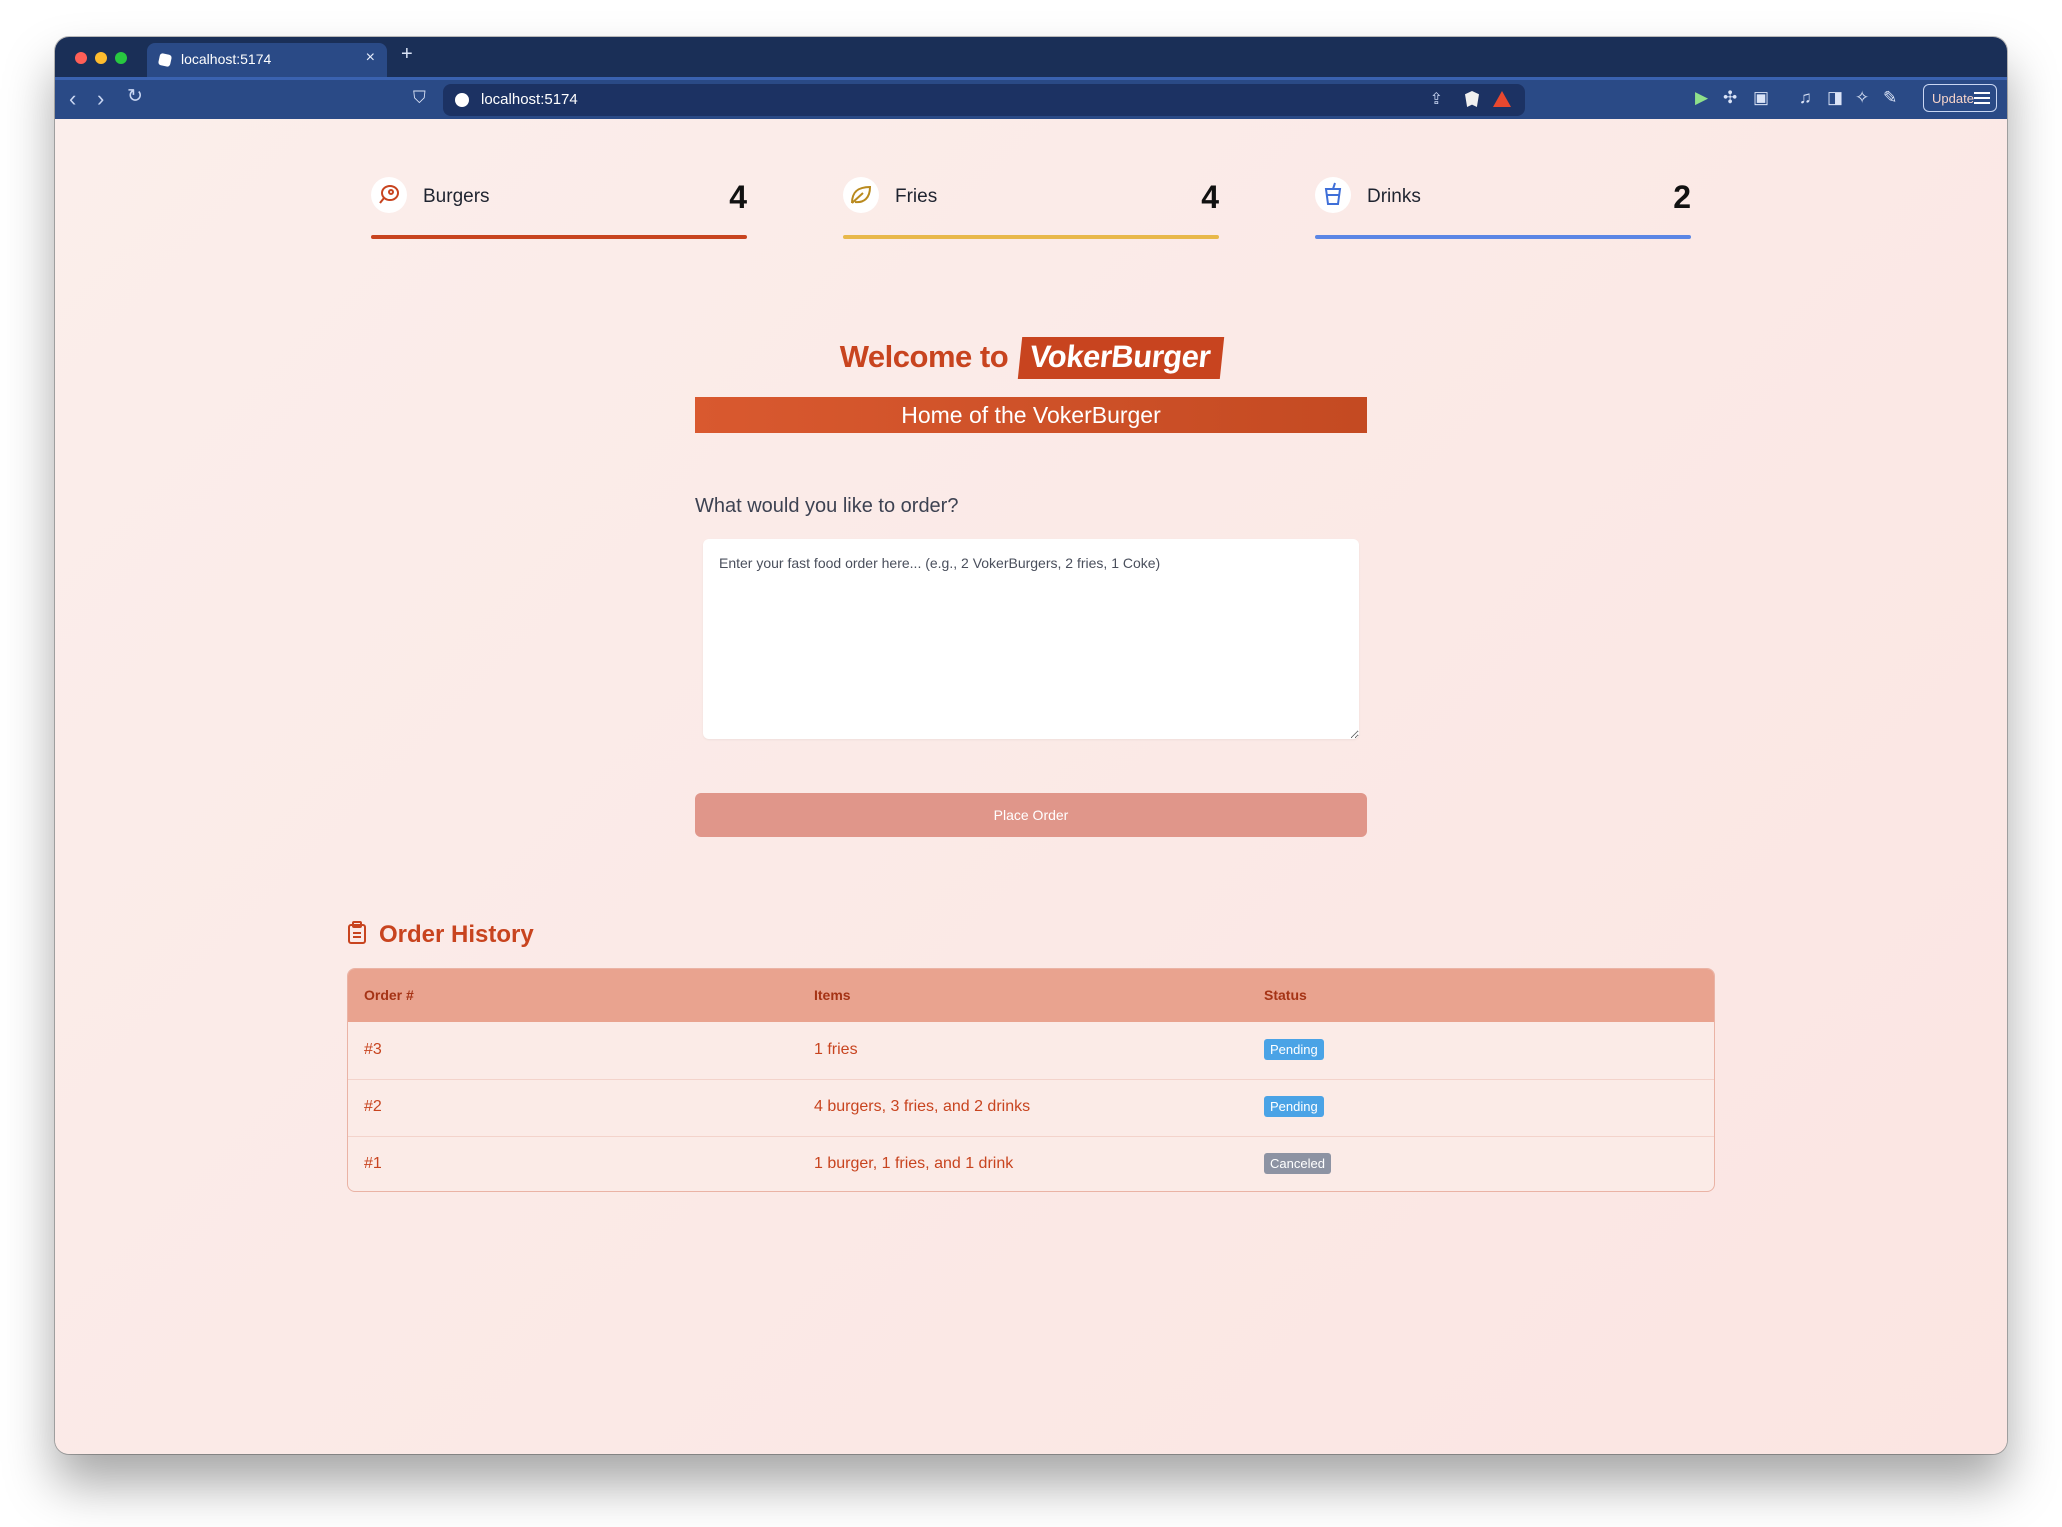 The height and width of the screenshot is (1527, 2062). I want to click on column-header-status: Status, so click(1285, 995).